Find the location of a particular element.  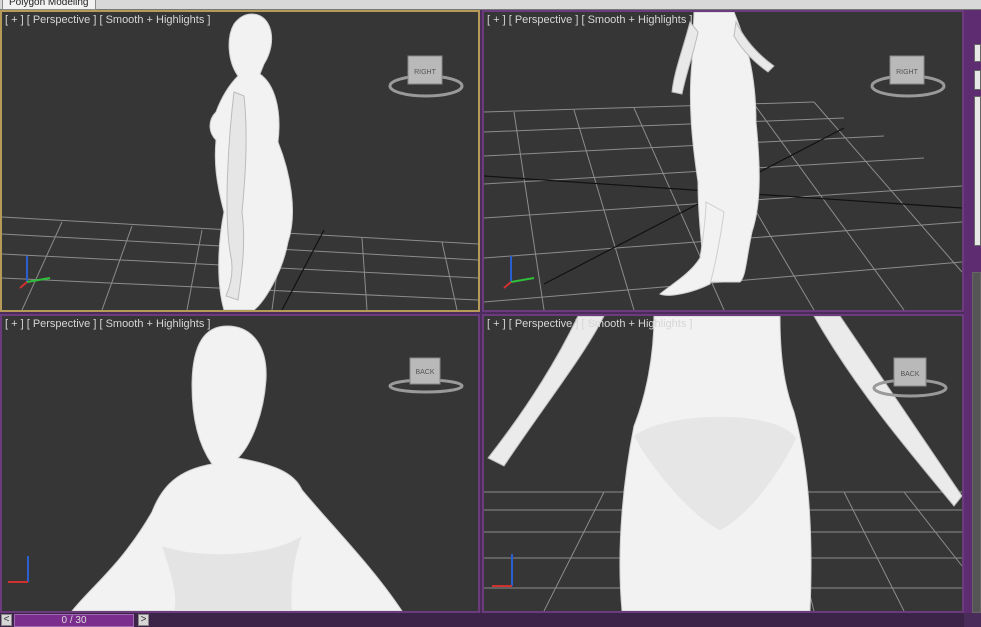

model-arm-right is located at coordinates (887, 411).